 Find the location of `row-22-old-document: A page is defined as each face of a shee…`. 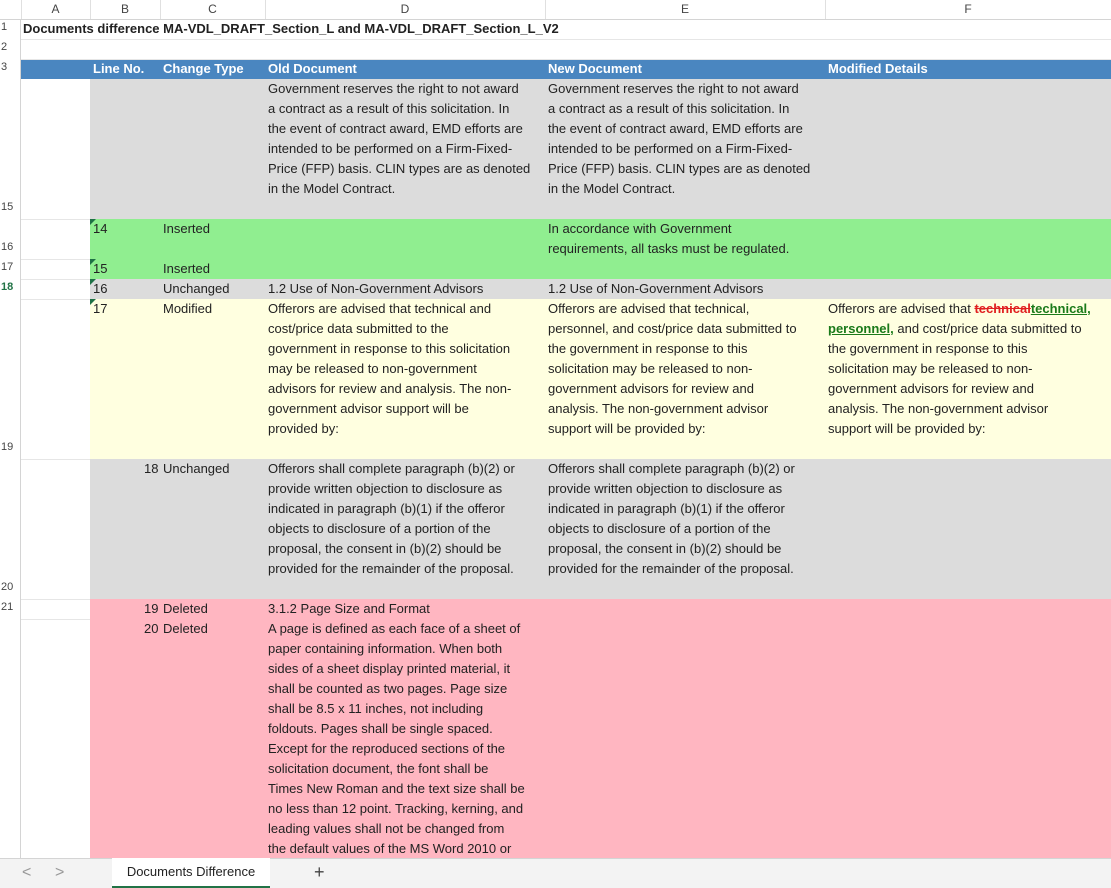

row-22-old-document: A page is defined as each face of a shee… is located at coordinates (396, 739).